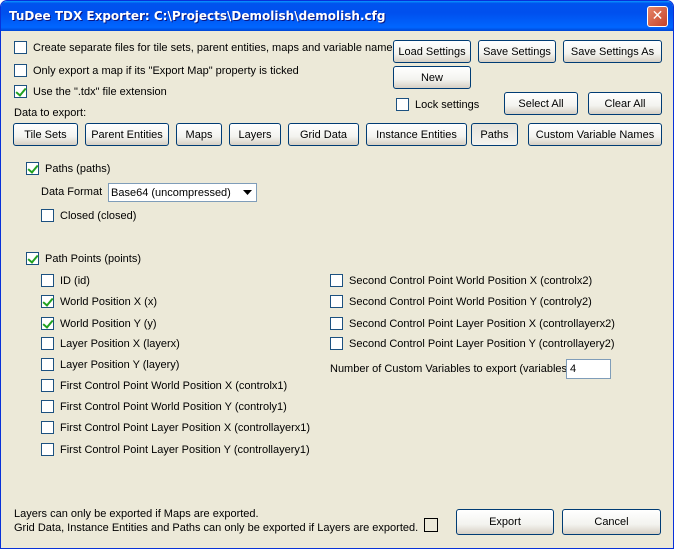 This screenshot has height=549, width=674. What do you see at coordinates (247, 192) in the screenshot?
I see `chevron-down-icon` at bounding box center [247, 192].